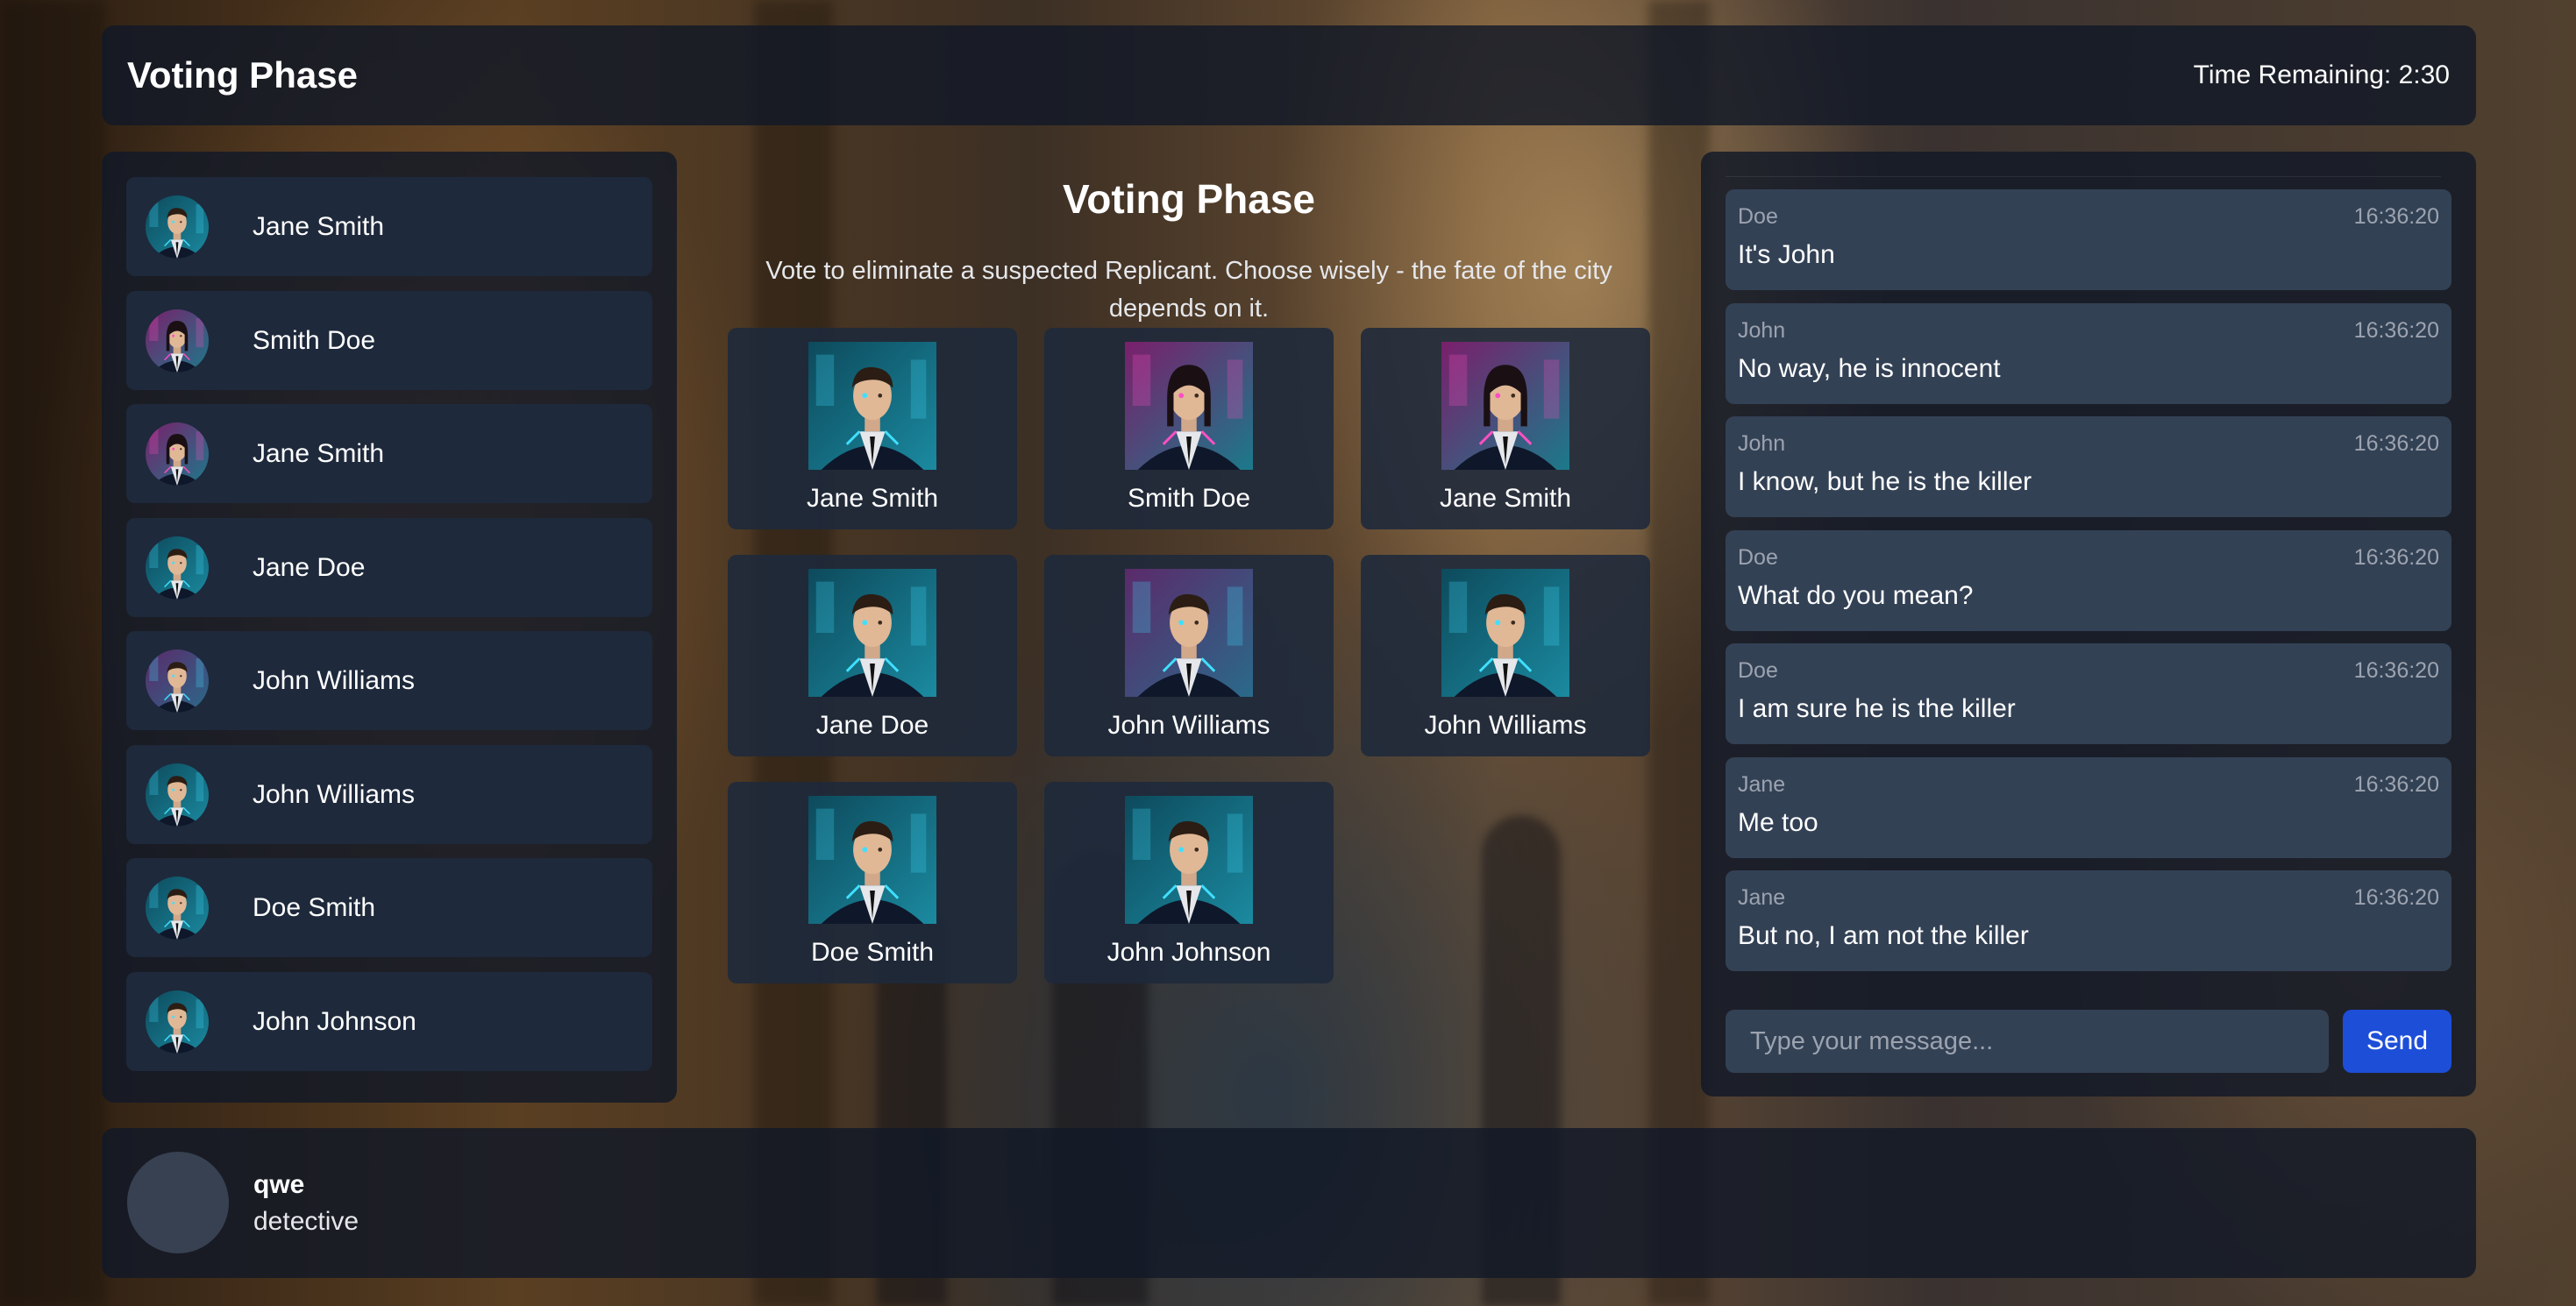 This screenshot has width=2576, height=1306. I want to click on voting-title: Voting Phase, so click(1189, 199).